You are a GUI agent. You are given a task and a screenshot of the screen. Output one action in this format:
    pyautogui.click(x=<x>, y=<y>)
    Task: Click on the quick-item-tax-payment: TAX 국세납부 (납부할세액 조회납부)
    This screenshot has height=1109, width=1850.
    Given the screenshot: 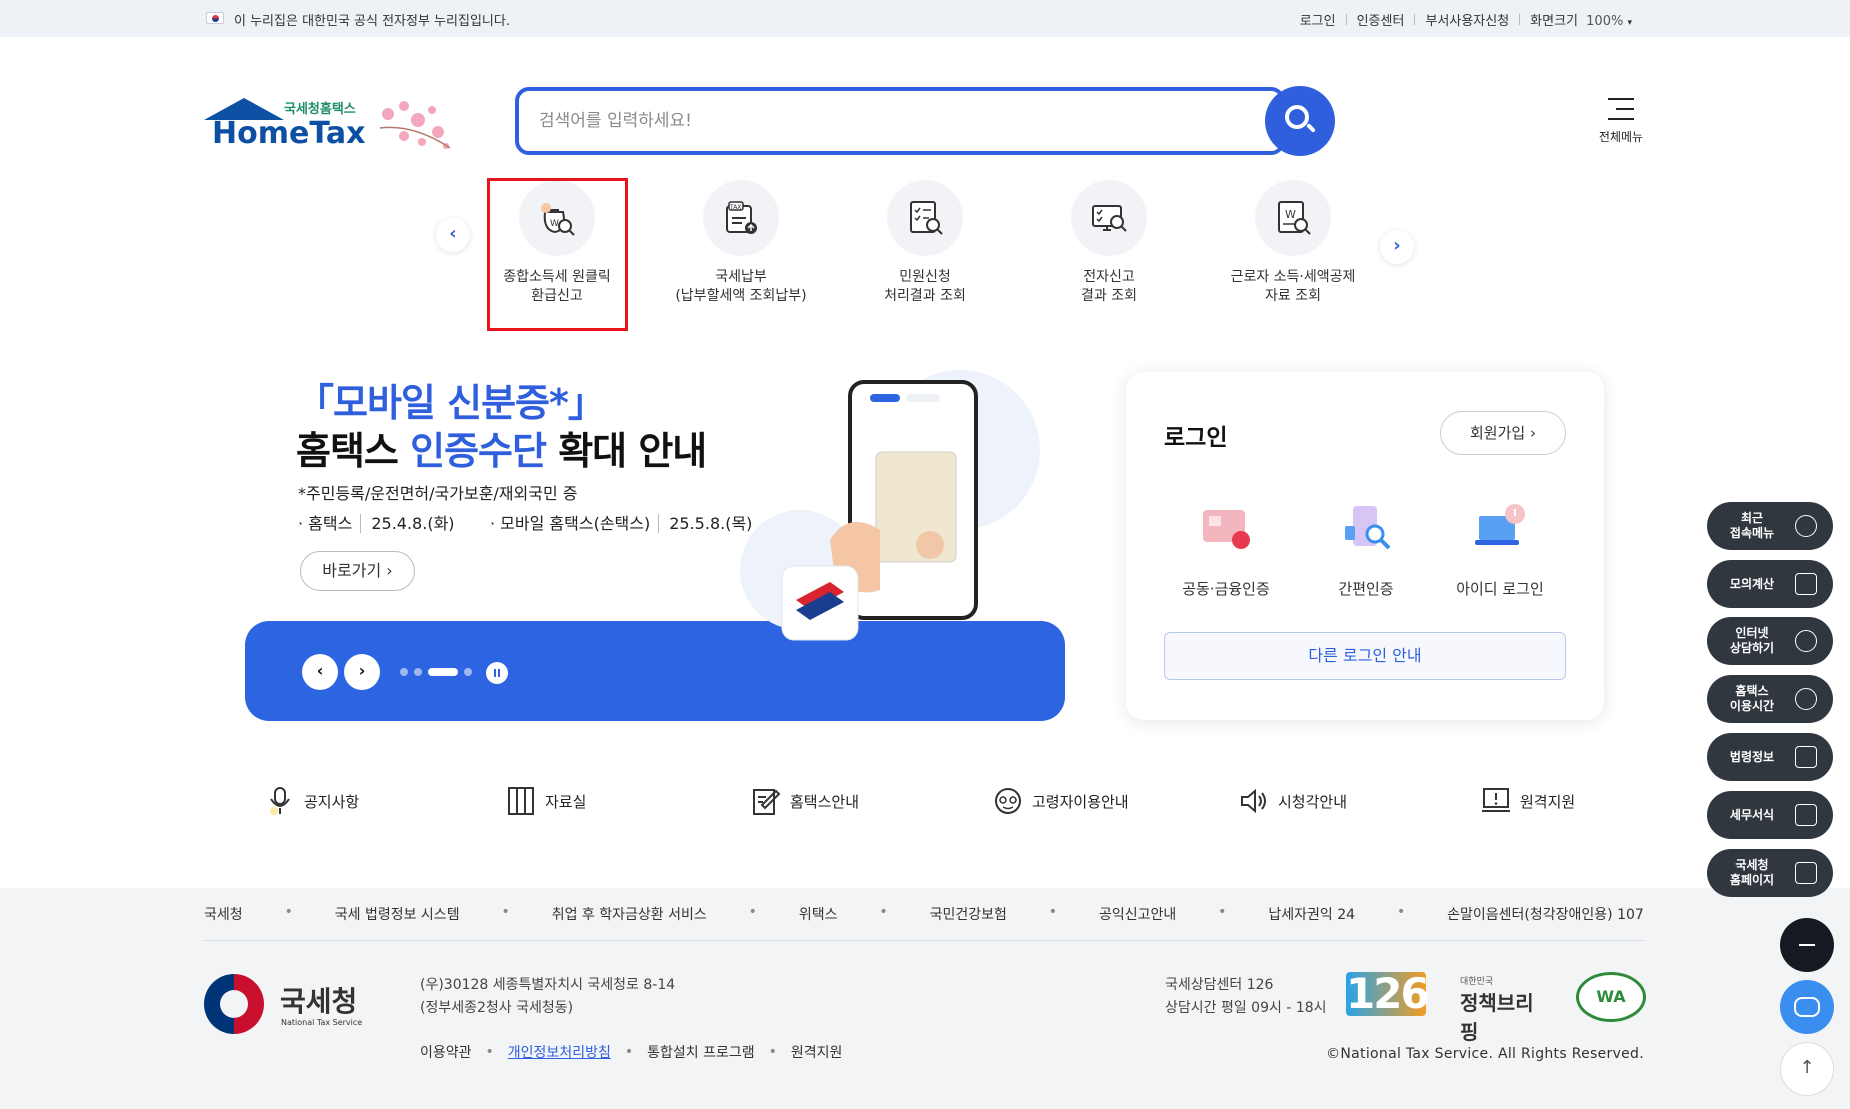 What is the action you would take?
    pyautogui.click(x=741, y=243)
    